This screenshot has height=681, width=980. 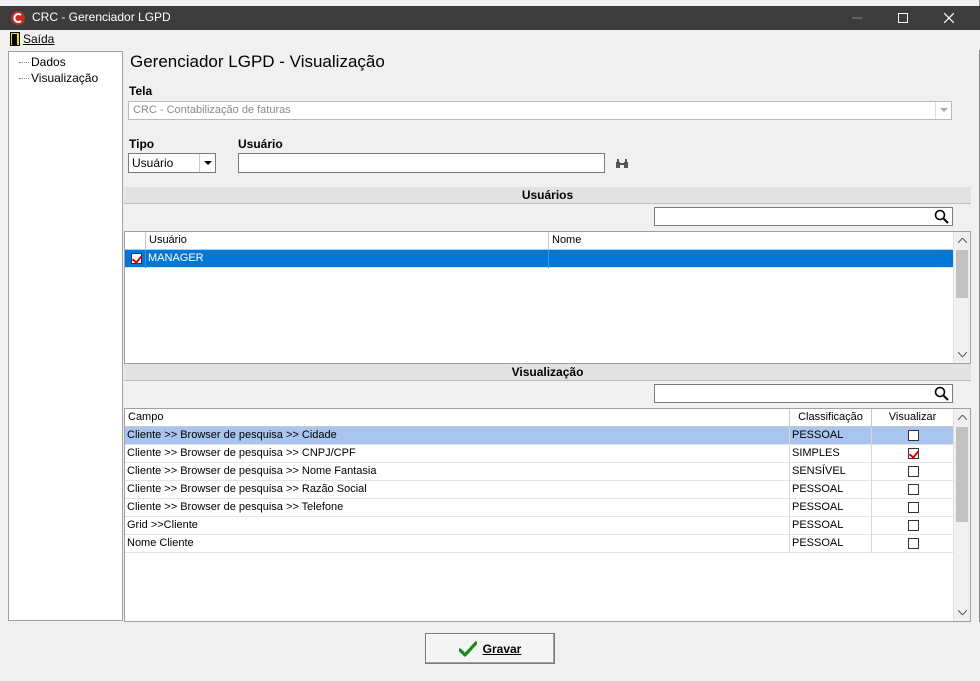 I want to click on tipo-select-value: Usuário, so click(x=153, y=163).